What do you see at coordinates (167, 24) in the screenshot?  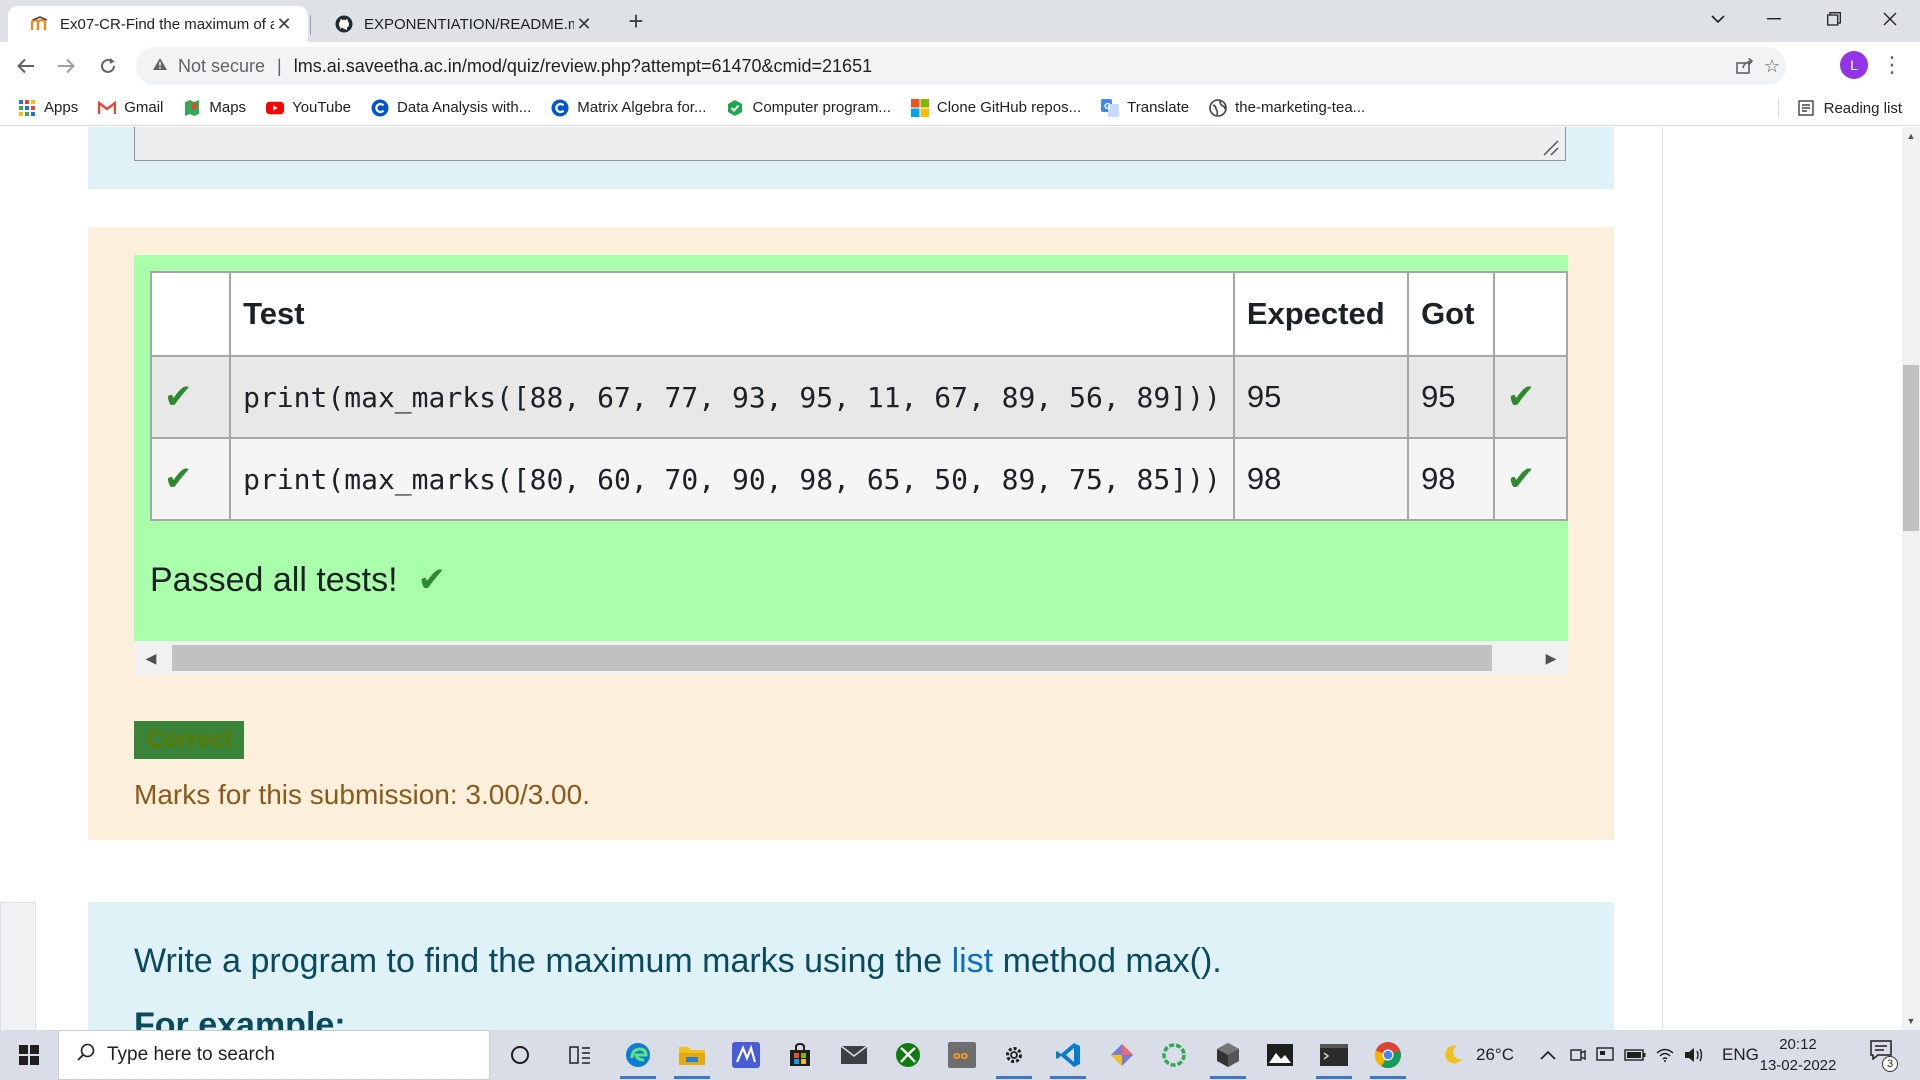 I see `tab-title: Ex07-CR-Find the maximum of a` at bounding box center [167, 24].